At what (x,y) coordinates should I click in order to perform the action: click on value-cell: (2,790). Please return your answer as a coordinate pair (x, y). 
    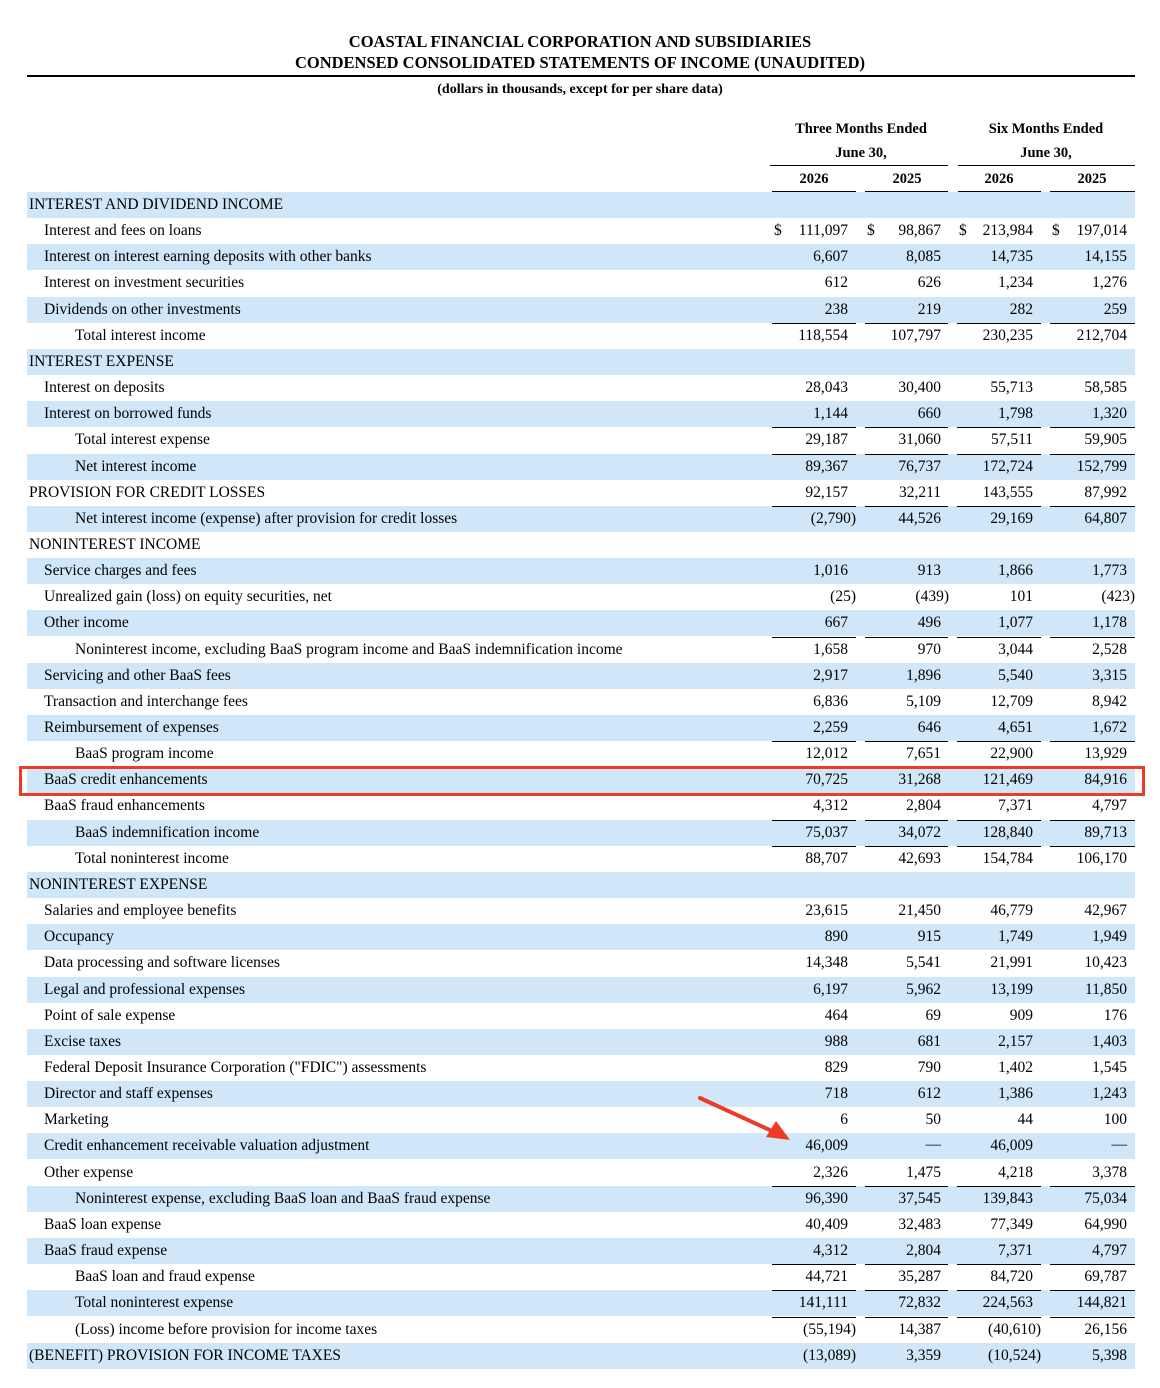
    Looking at the image, I should click on (814, 518).